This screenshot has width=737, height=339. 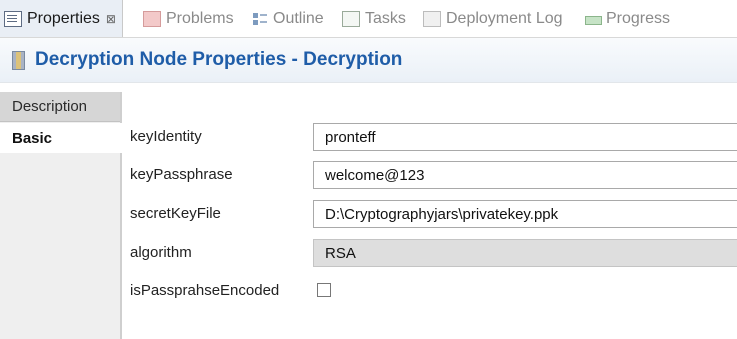 I want to click on tab-progress: Progress, so click(x=627, y=18).